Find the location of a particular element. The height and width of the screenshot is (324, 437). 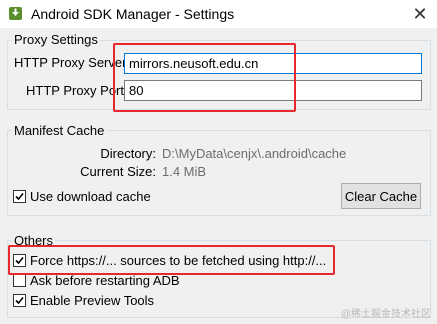

clear-cache-button: Clear Cache is located at coordinates (381, 196).